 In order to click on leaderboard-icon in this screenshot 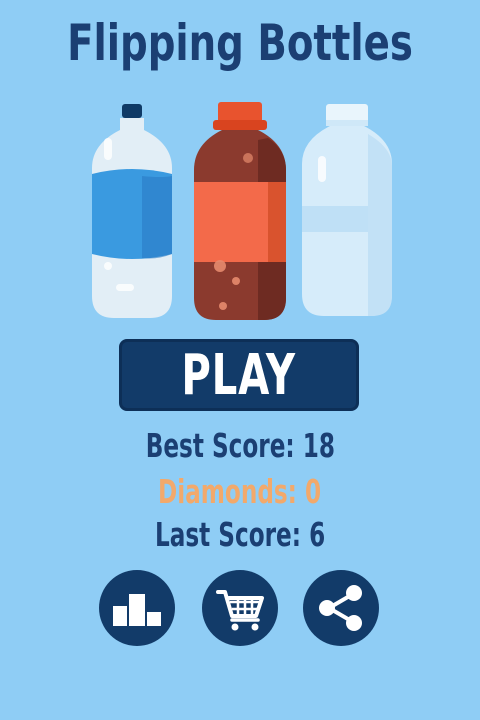, I will do `click(137, 610)`.